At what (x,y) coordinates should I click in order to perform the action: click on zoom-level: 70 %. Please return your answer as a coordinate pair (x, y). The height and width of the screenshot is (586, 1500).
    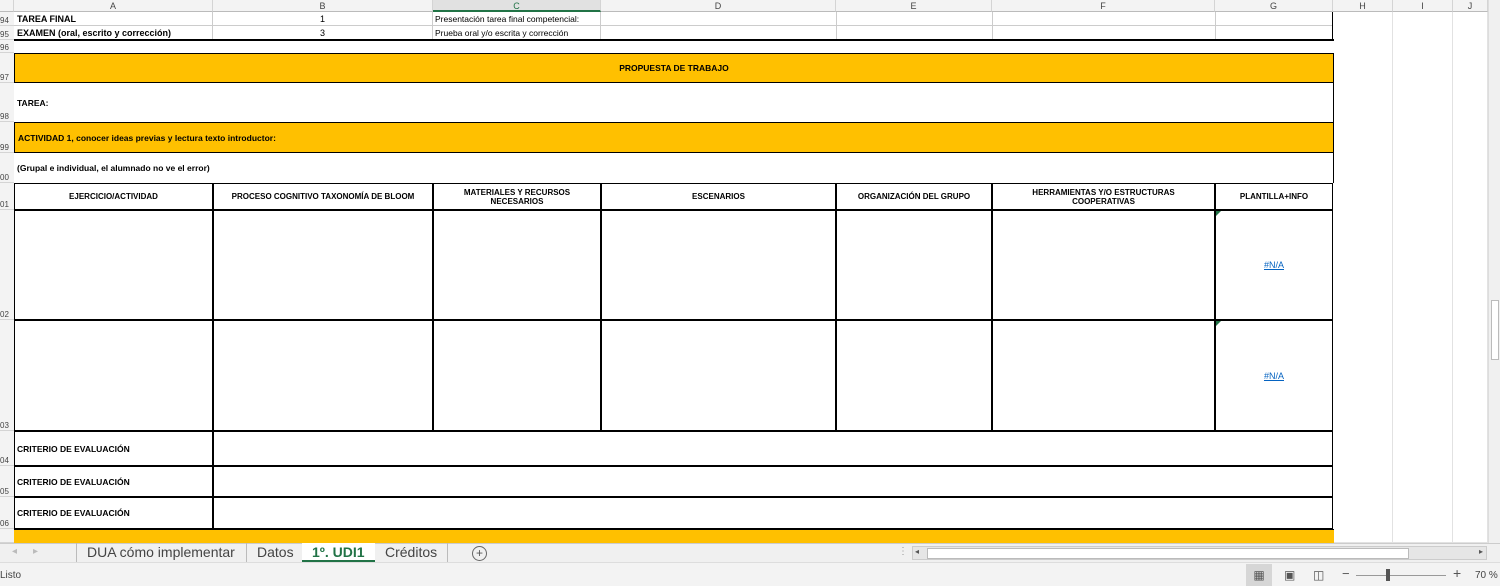
    Looking at the image, I should click on (1486, 575).